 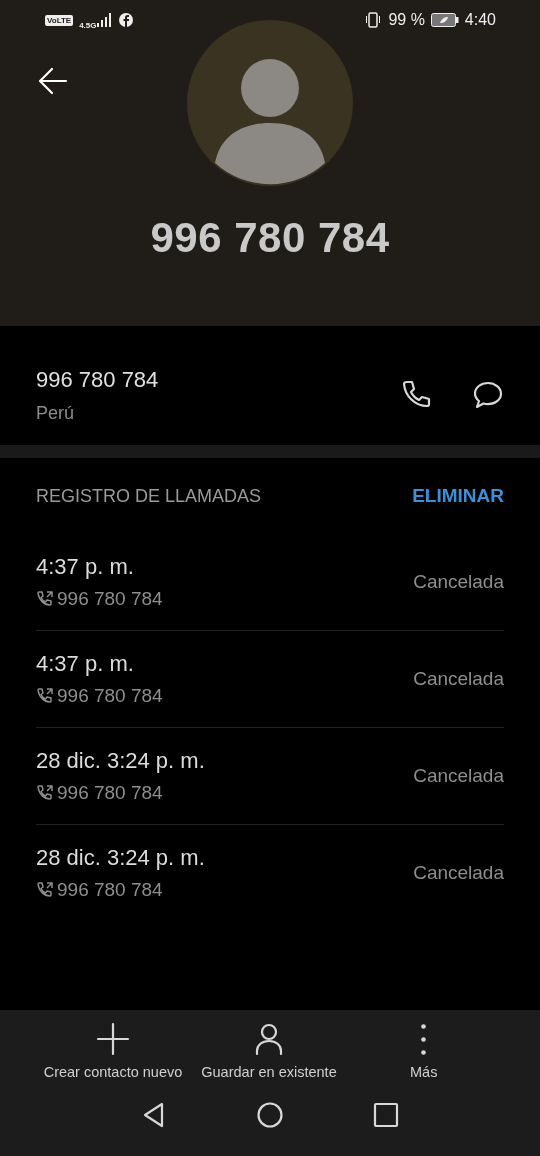 What do you see at coordinates (488, 395) in the screenshot?
I see `message-button` at bounding box center [488, 395].